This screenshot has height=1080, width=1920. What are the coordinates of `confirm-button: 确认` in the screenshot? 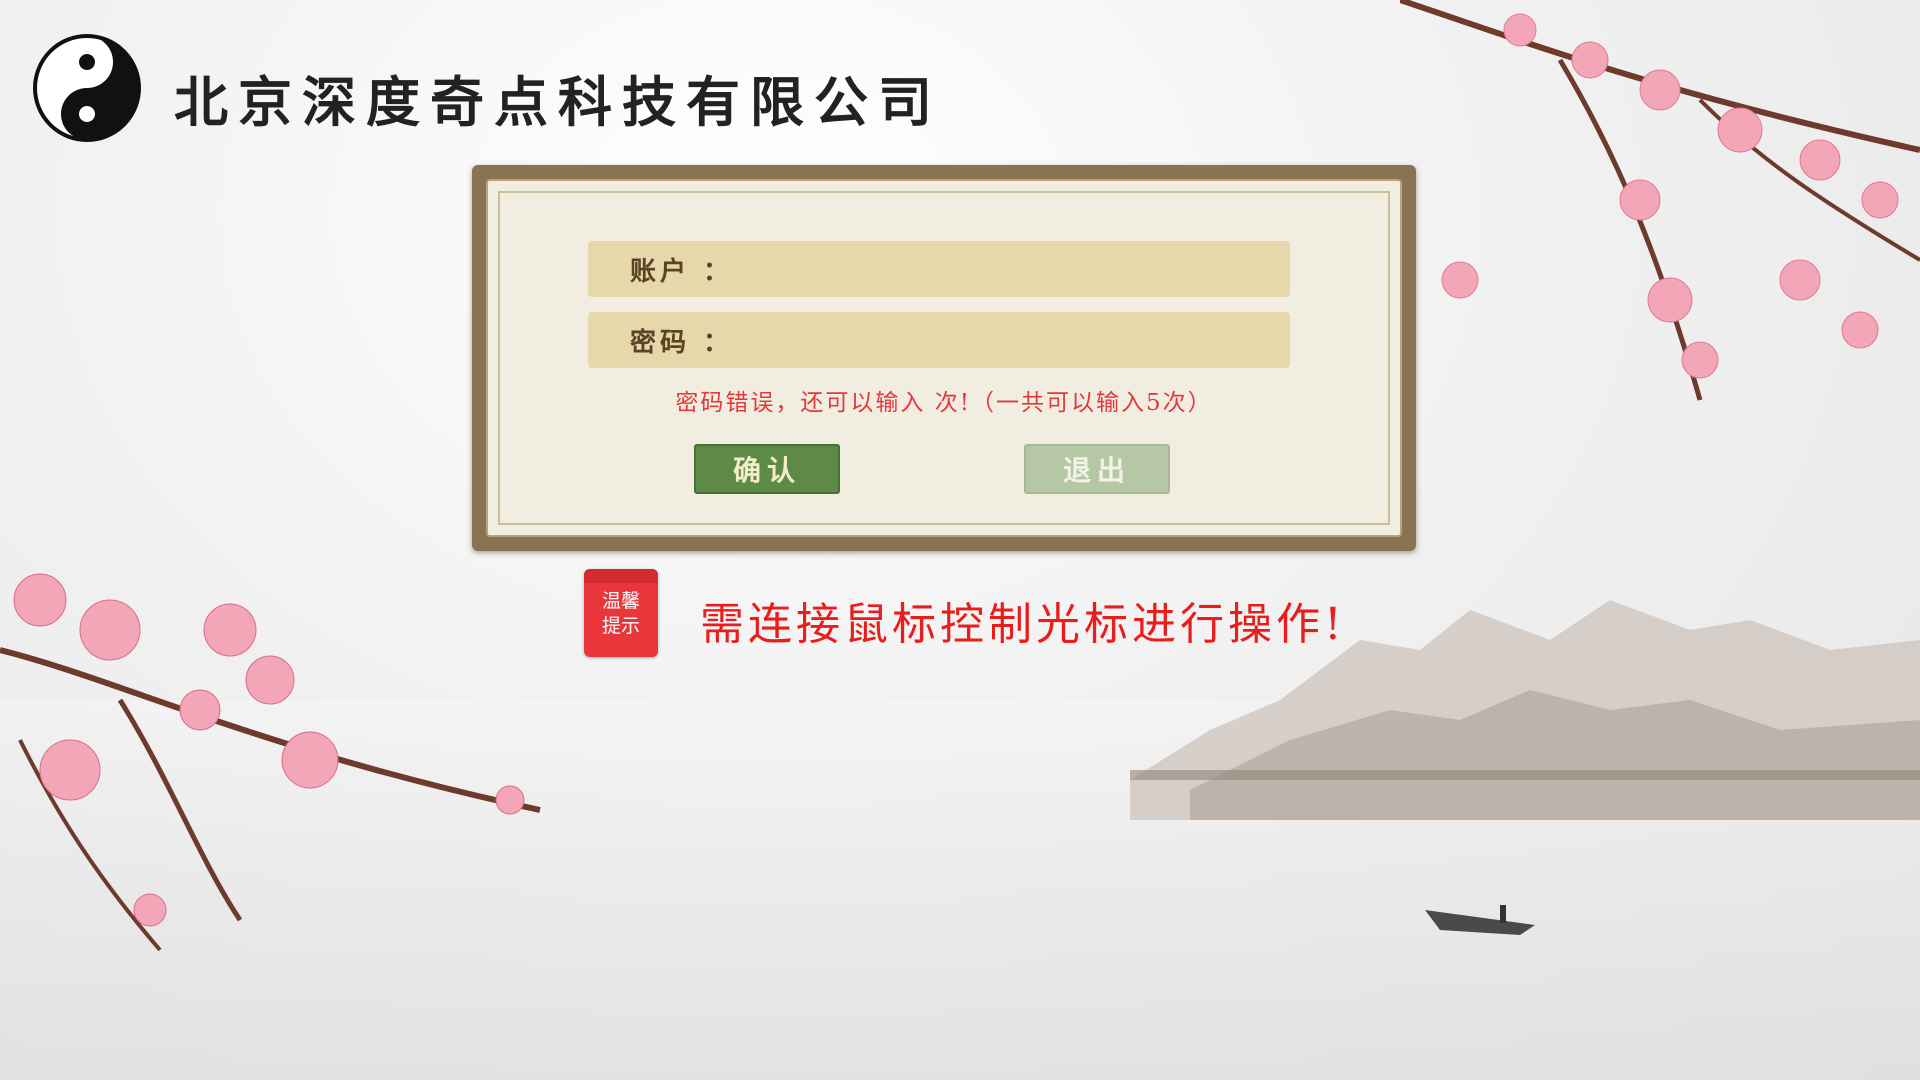 It's located at (767, 469).